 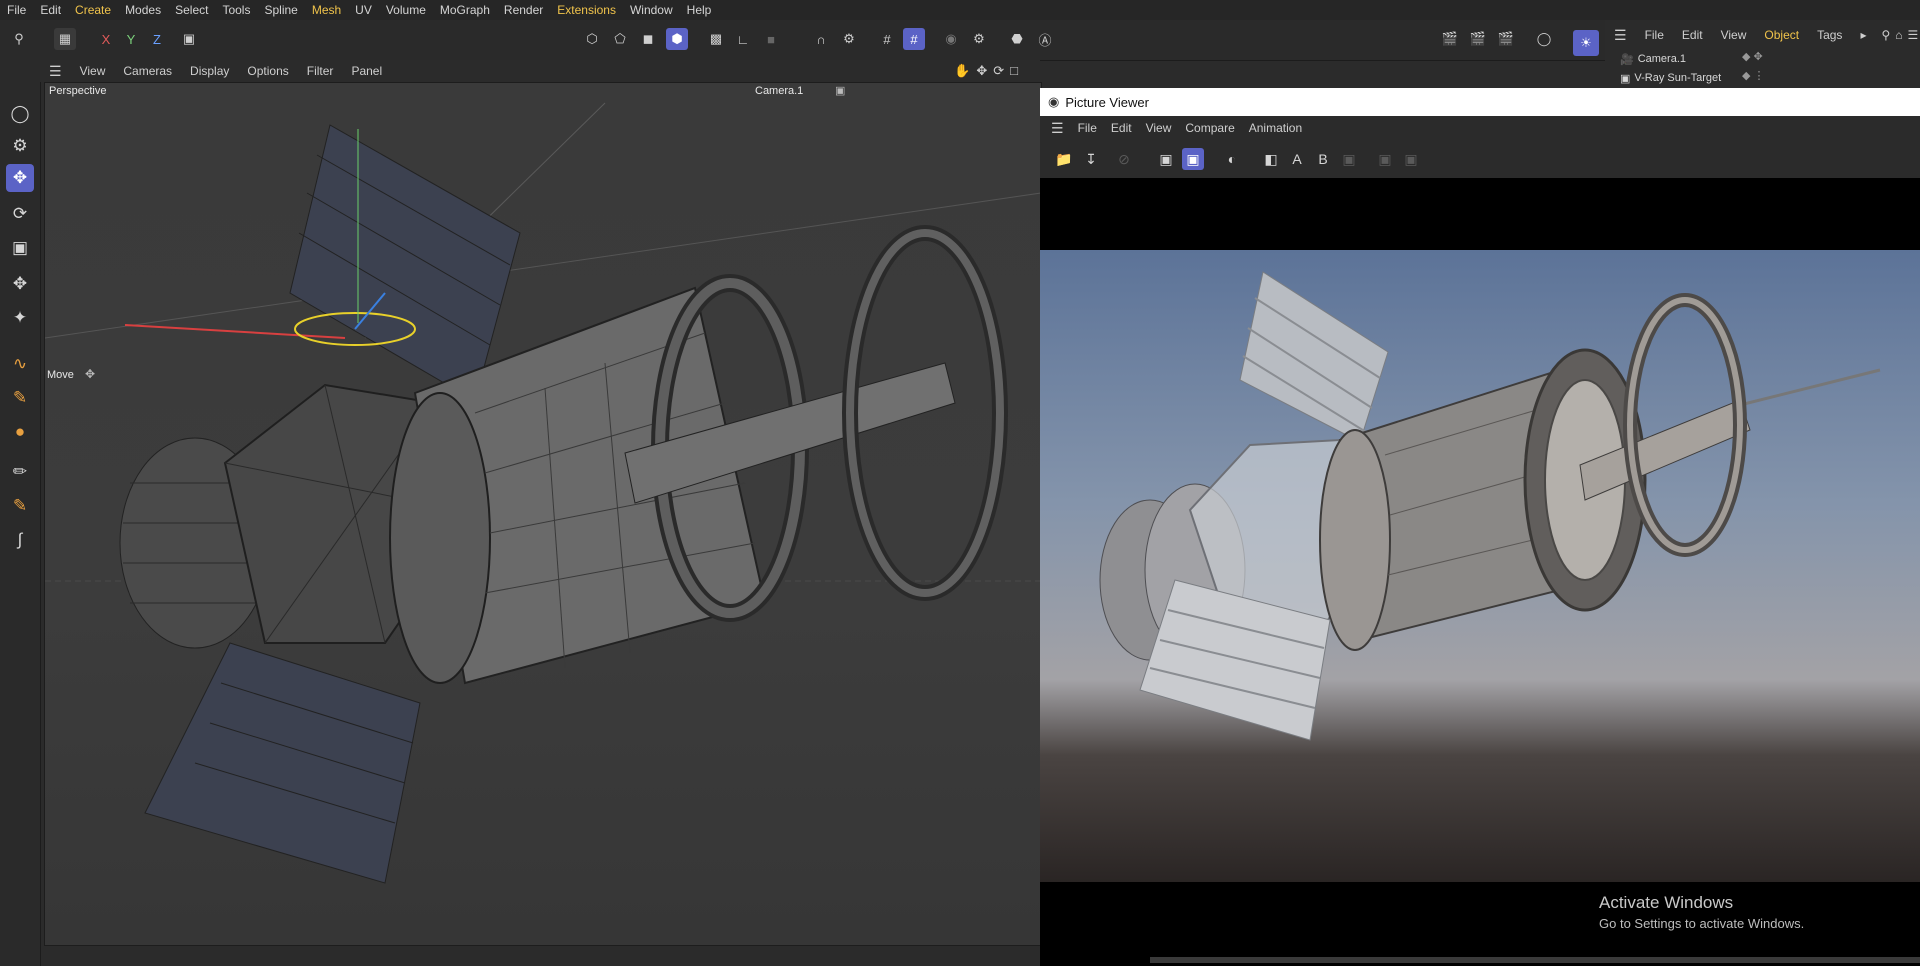 I want to click on x-axis-lock-button: X, so click(x=106, y=39).